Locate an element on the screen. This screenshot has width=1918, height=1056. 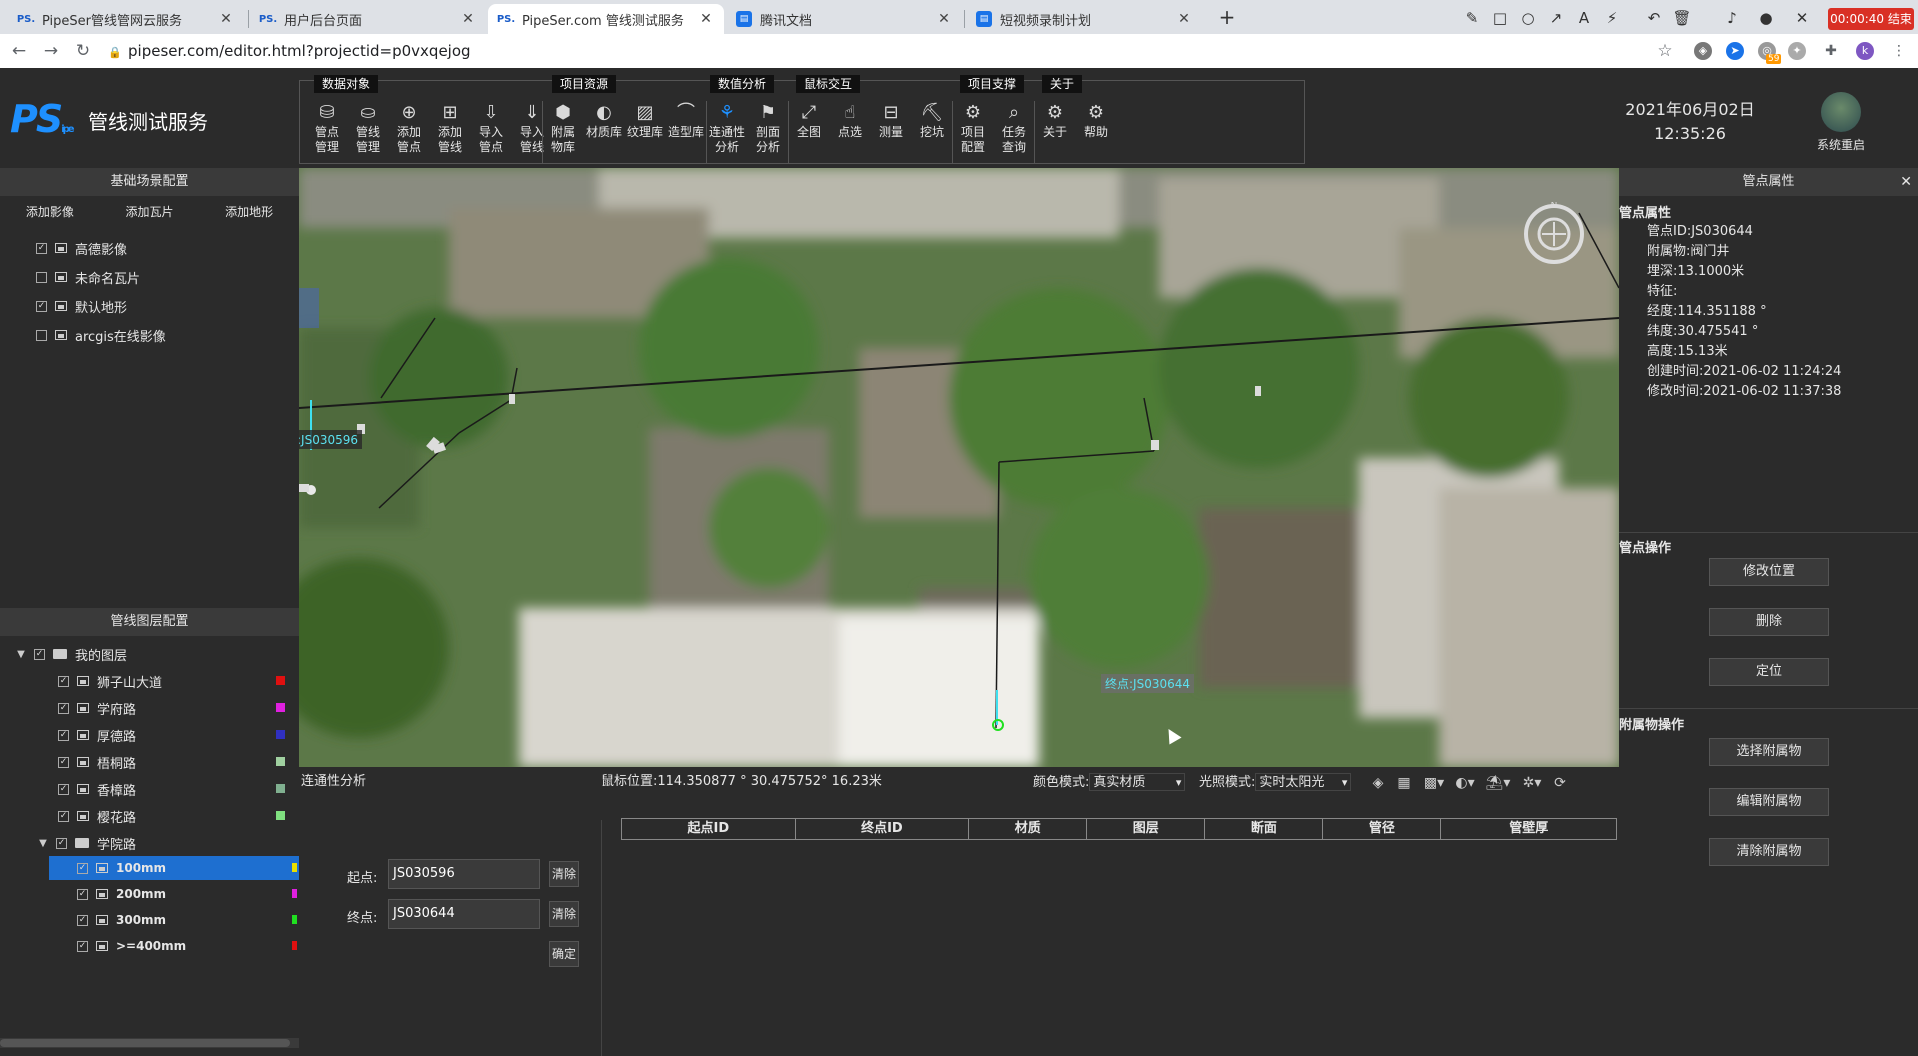
new-tab-button: + is located at coordinates (1227, 17).